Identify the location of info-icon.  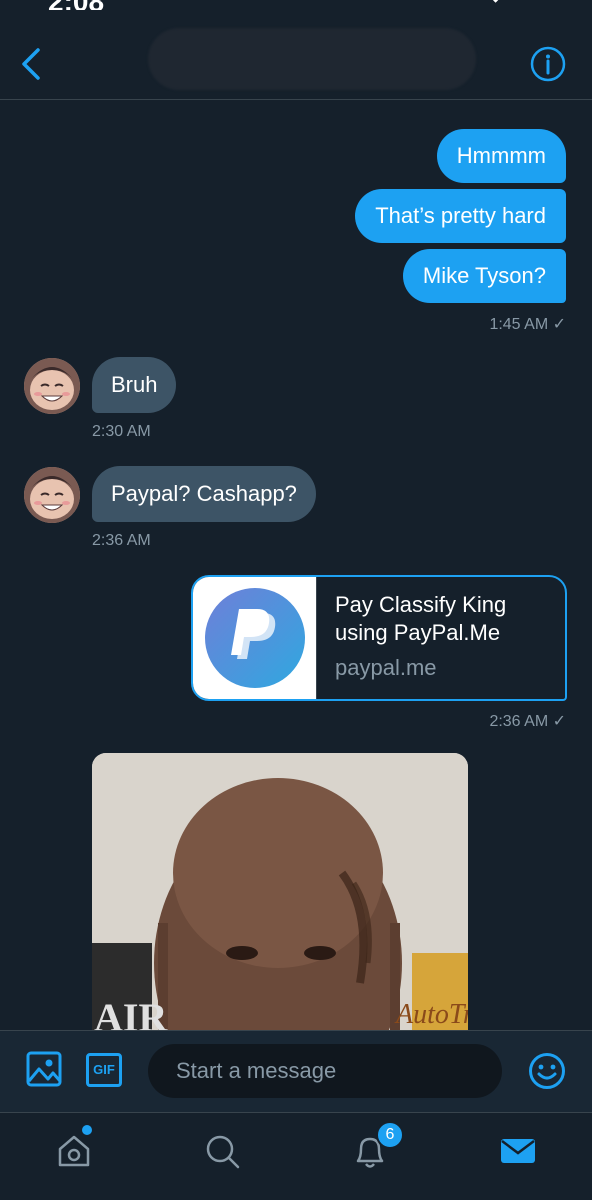
(548, 64).